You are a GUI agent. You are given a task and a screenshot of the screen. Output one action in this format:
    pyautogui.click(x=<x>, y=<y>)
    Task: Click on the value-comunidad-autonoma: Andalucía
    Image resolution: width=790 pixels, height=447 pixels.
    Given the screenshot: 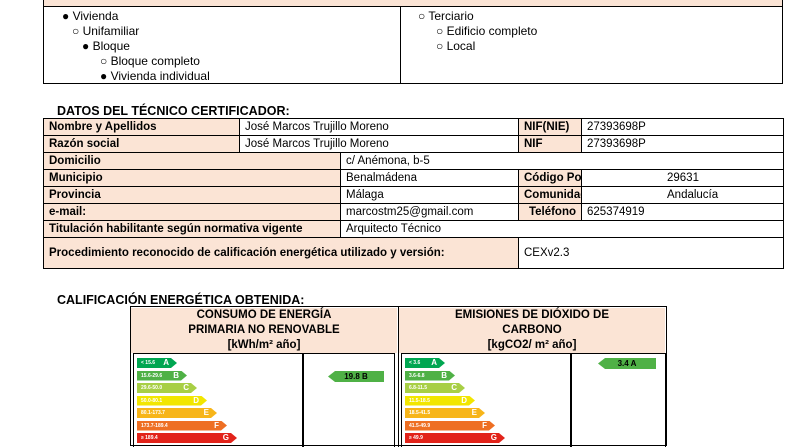 What is the action you would take?
    pyautogui.click(x=682, y=195)
    